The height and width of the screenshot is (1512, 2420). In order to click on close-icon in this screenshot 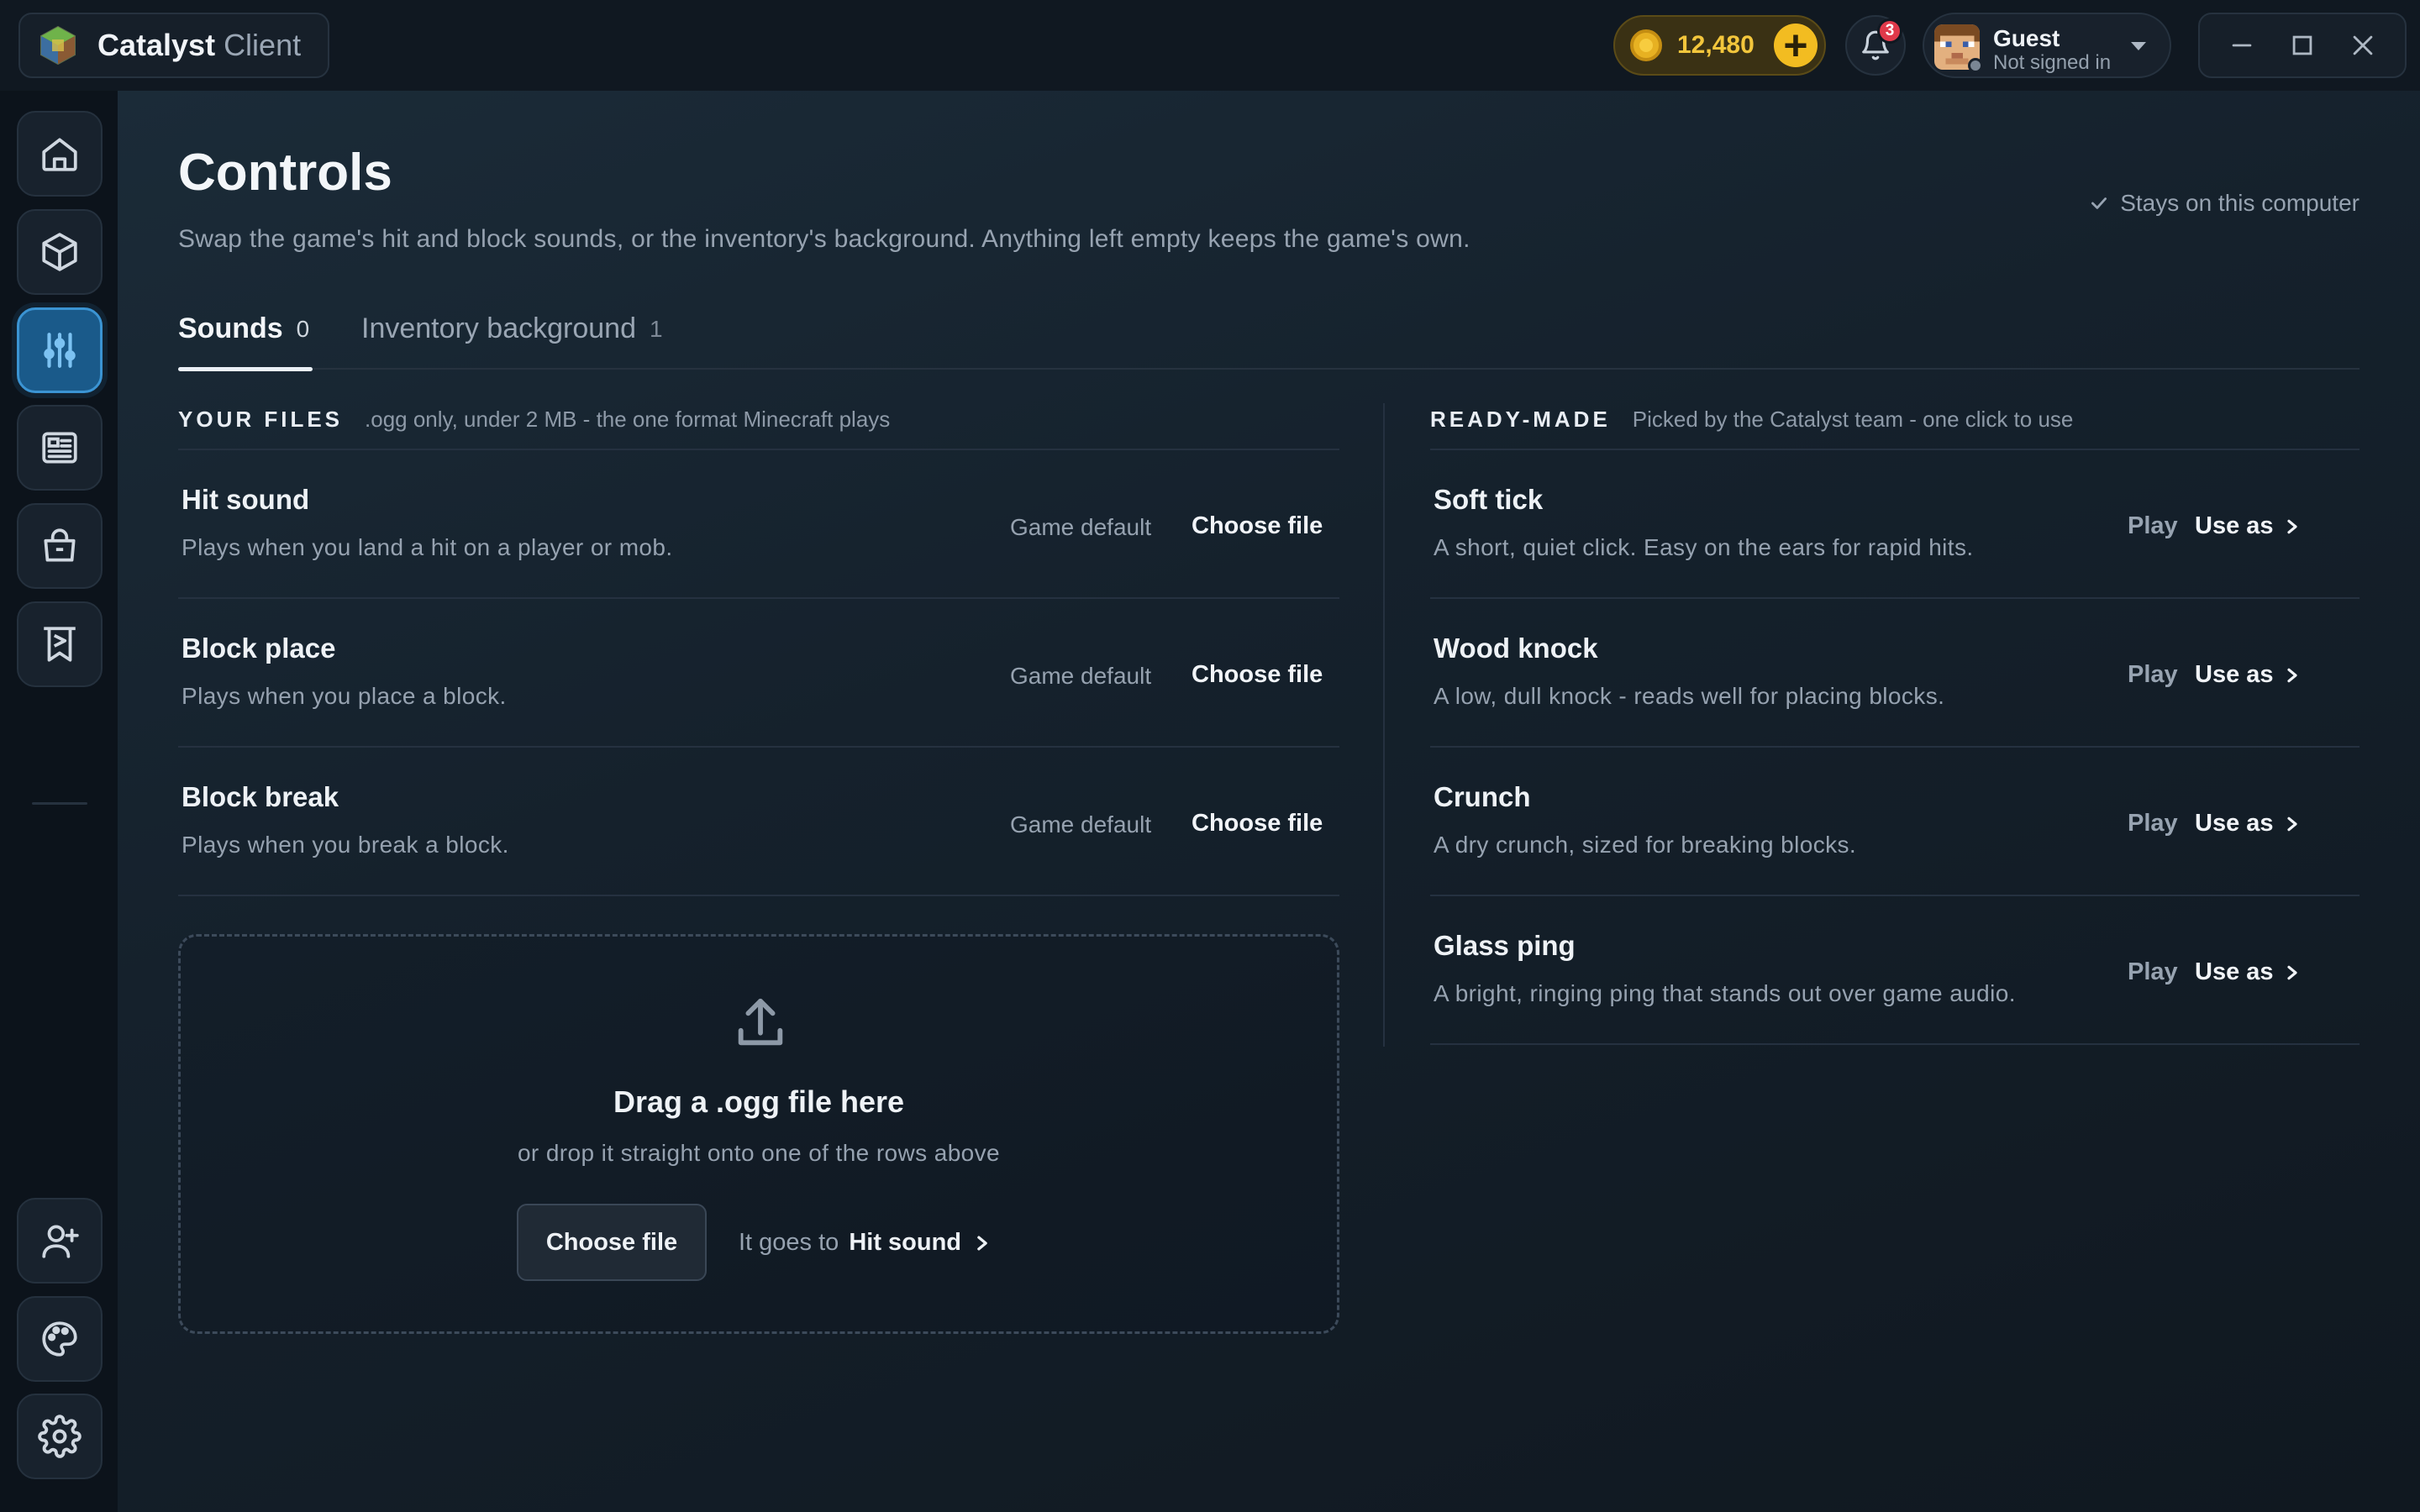, I will do `click(2363, 45)`.